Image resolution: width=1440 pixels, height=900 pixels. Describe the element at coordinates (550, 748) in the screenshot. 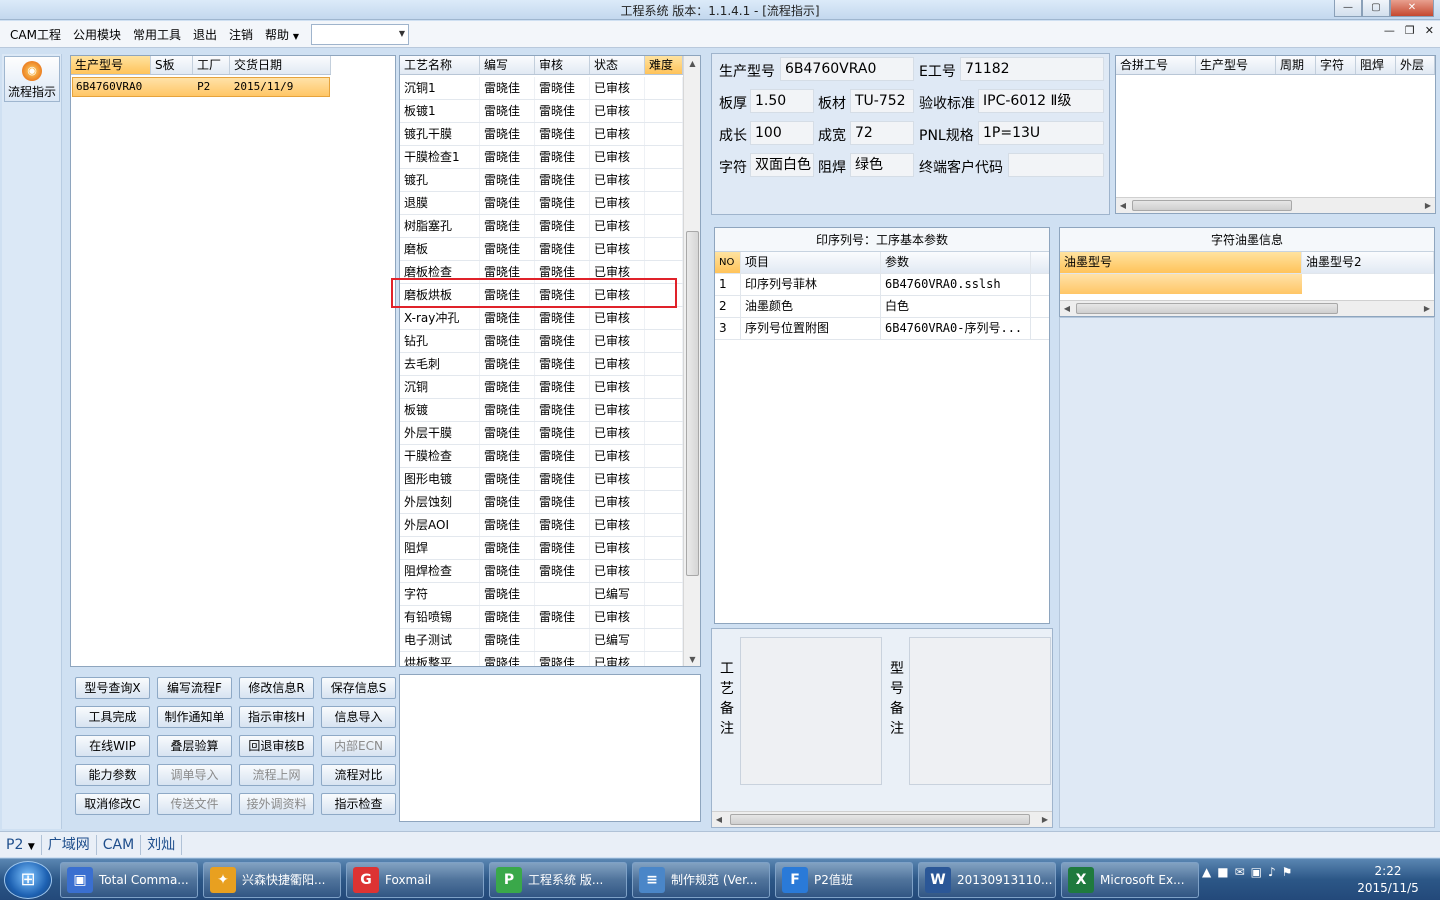

I see `process-note-area` at that location.